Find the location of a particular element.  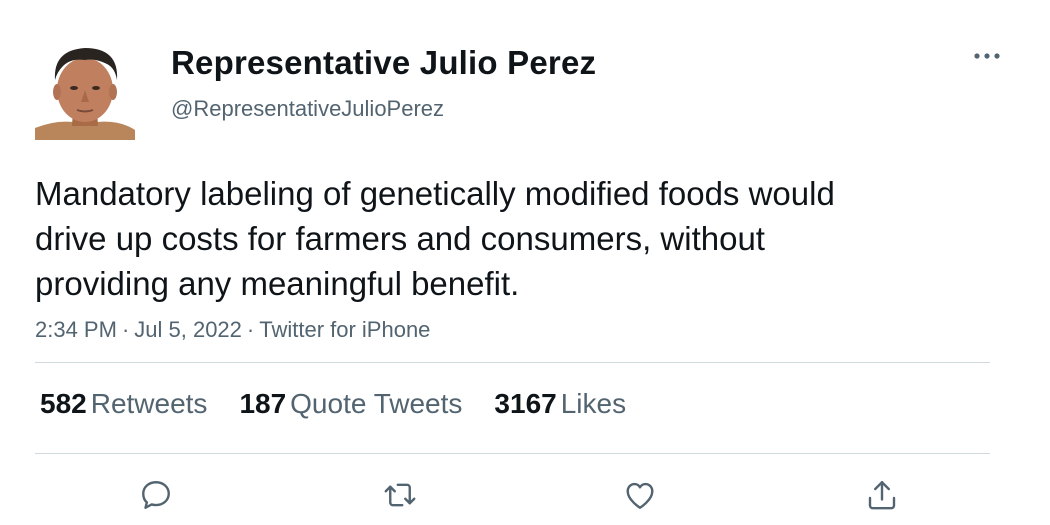

action-bar is located at coordinates (525, 495).